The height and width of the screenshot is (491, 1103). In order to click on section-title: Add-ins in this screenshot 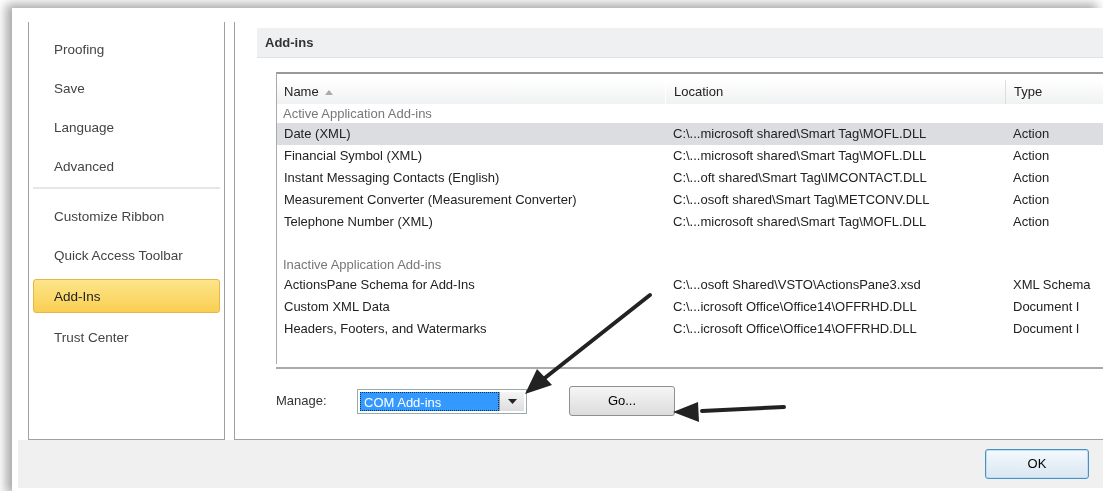, I will do `click(680, 43)`.